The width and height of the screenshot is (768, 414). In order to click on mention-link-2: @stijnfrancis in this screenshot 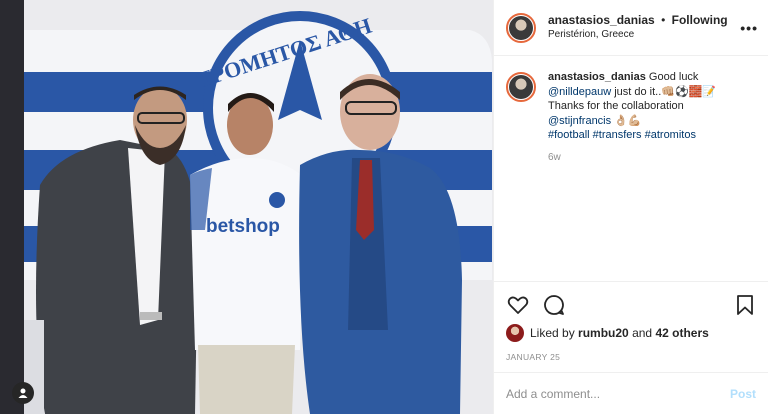, I will do `click(579, 121)`.